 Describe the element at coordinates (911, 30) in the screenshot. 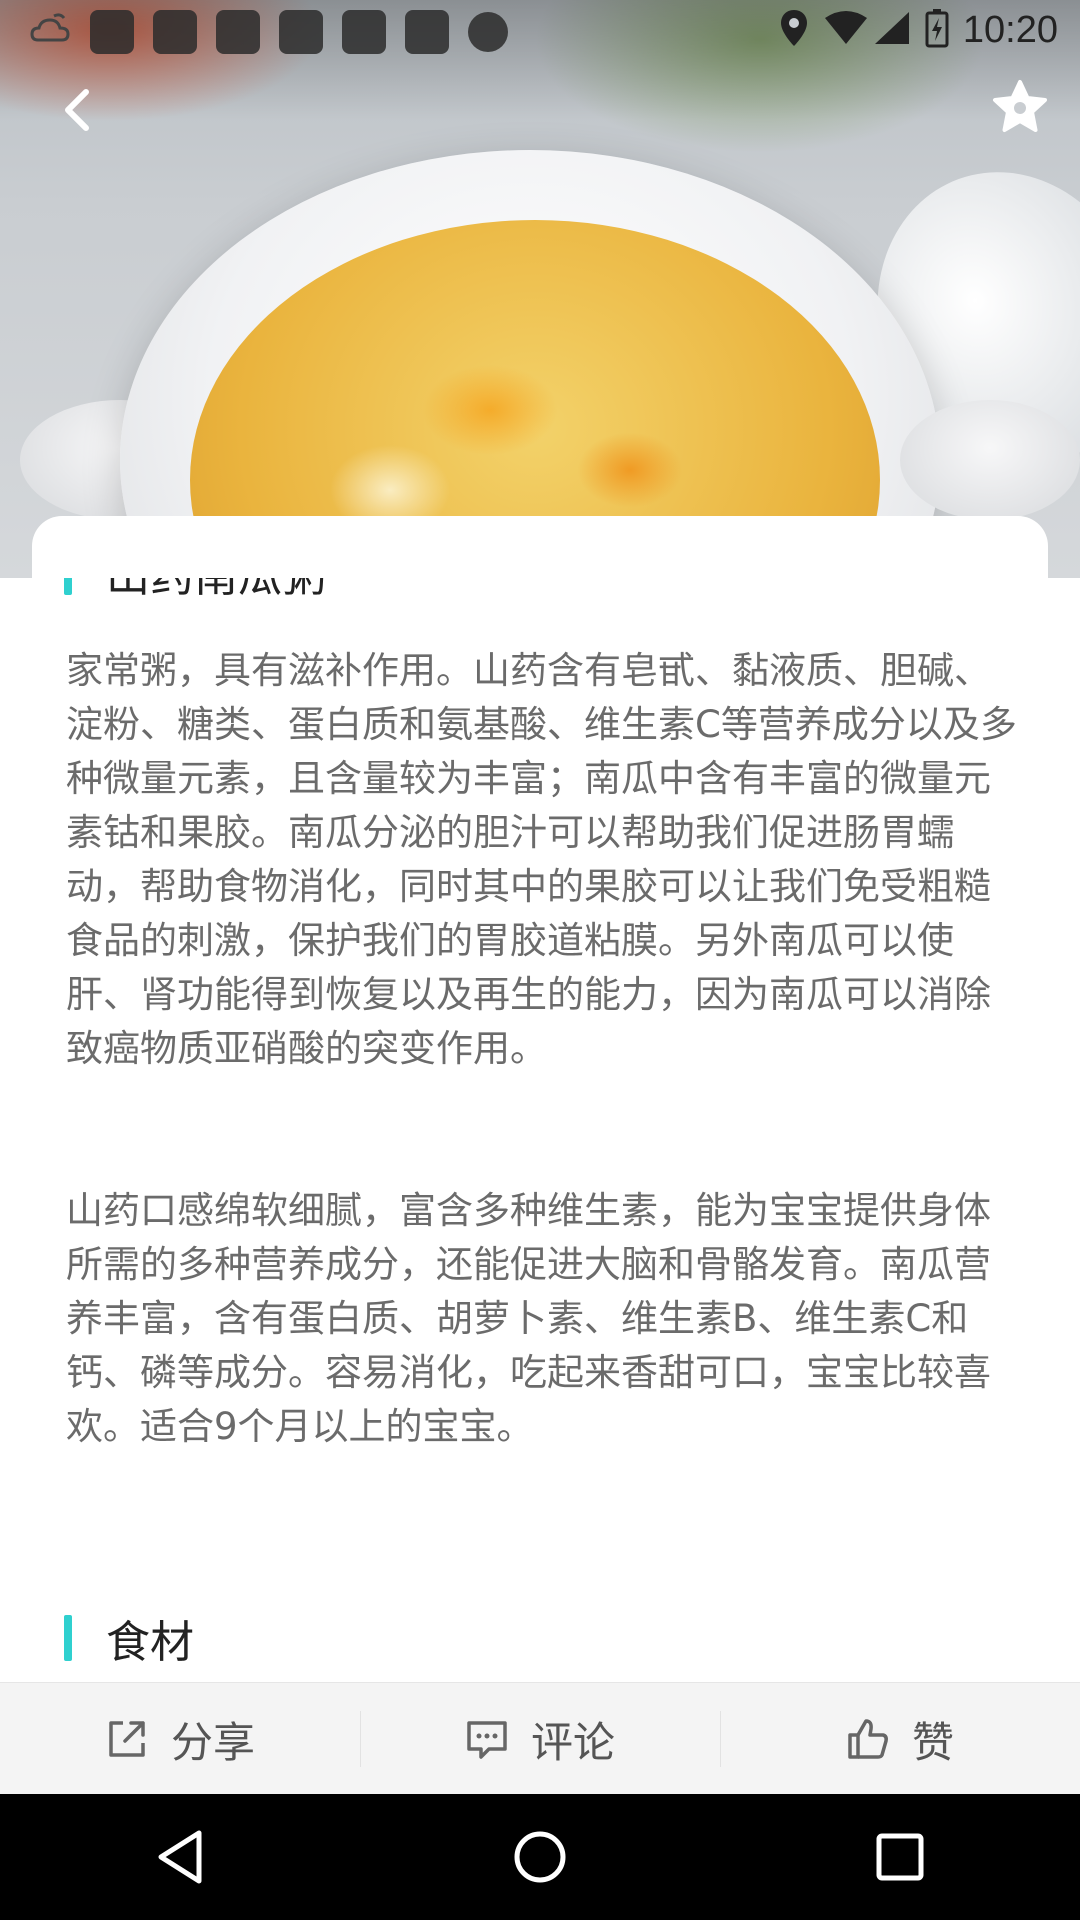

I see `status-bar-system: 10:20` at that location.